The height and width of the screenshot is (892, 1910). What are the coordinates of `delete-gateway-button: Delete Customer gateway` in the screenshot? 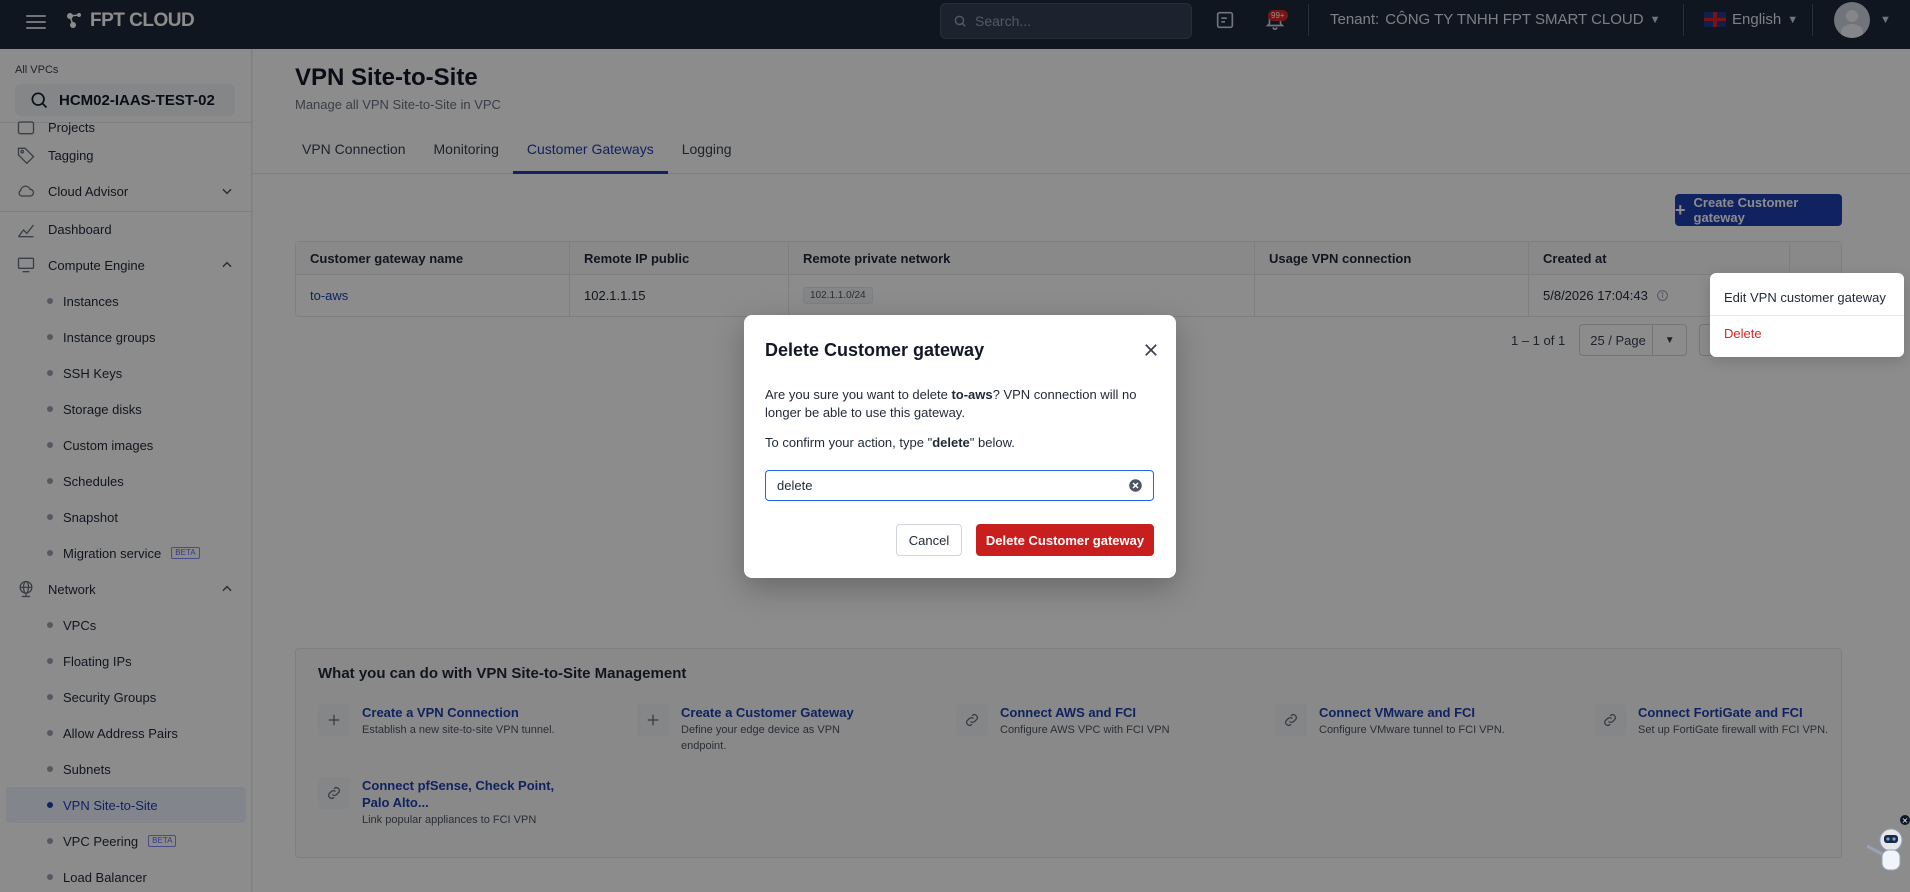 It's located at (1065, 540).